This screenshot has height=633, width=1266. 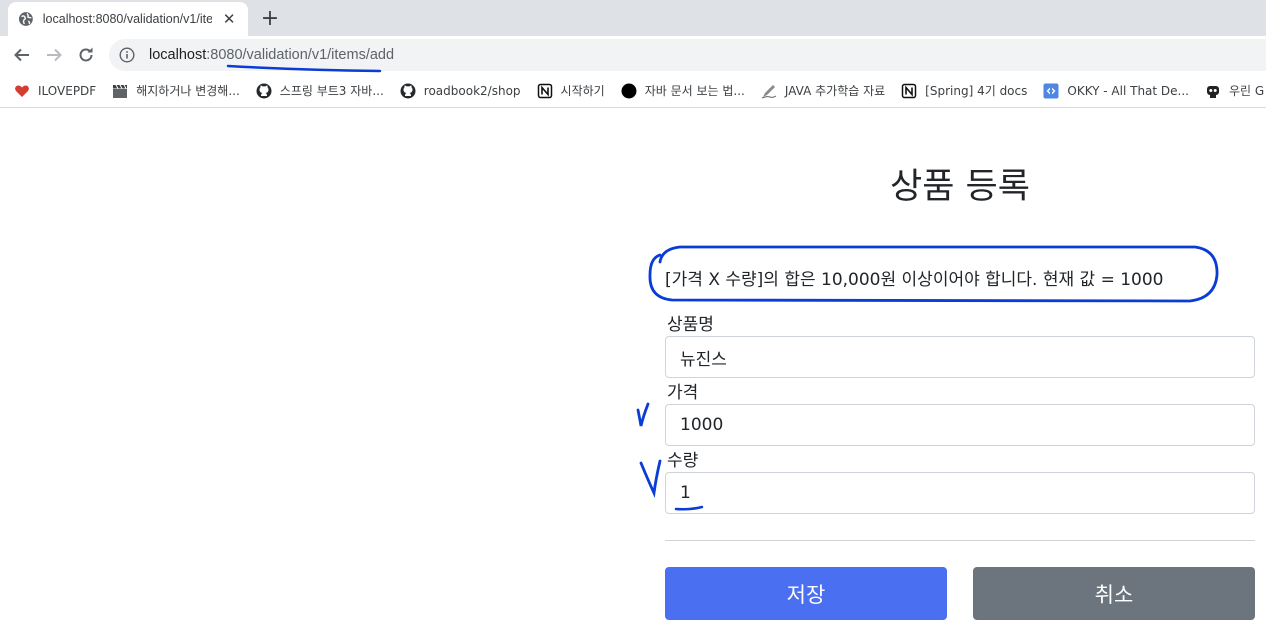 I want to click on bookmark-item: roadbook2/shop, so click(x=460, y=91).